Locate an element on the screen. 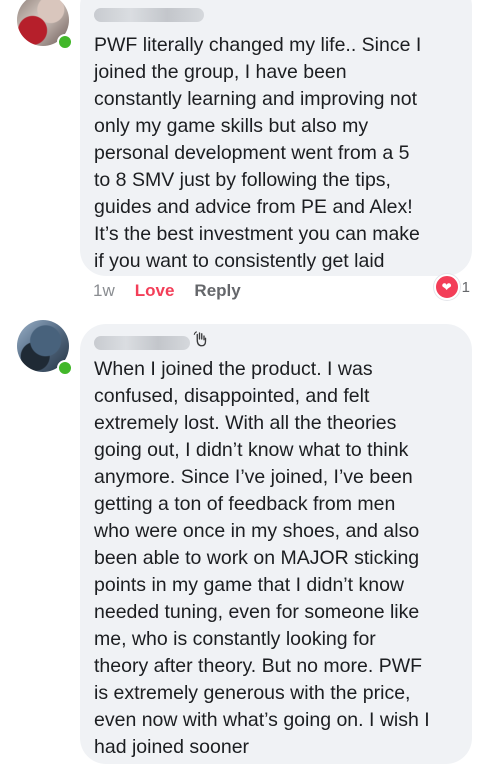 This screenshot has width=500, height=764. heart-icon: ❤ is located at coordinates (446, 287).